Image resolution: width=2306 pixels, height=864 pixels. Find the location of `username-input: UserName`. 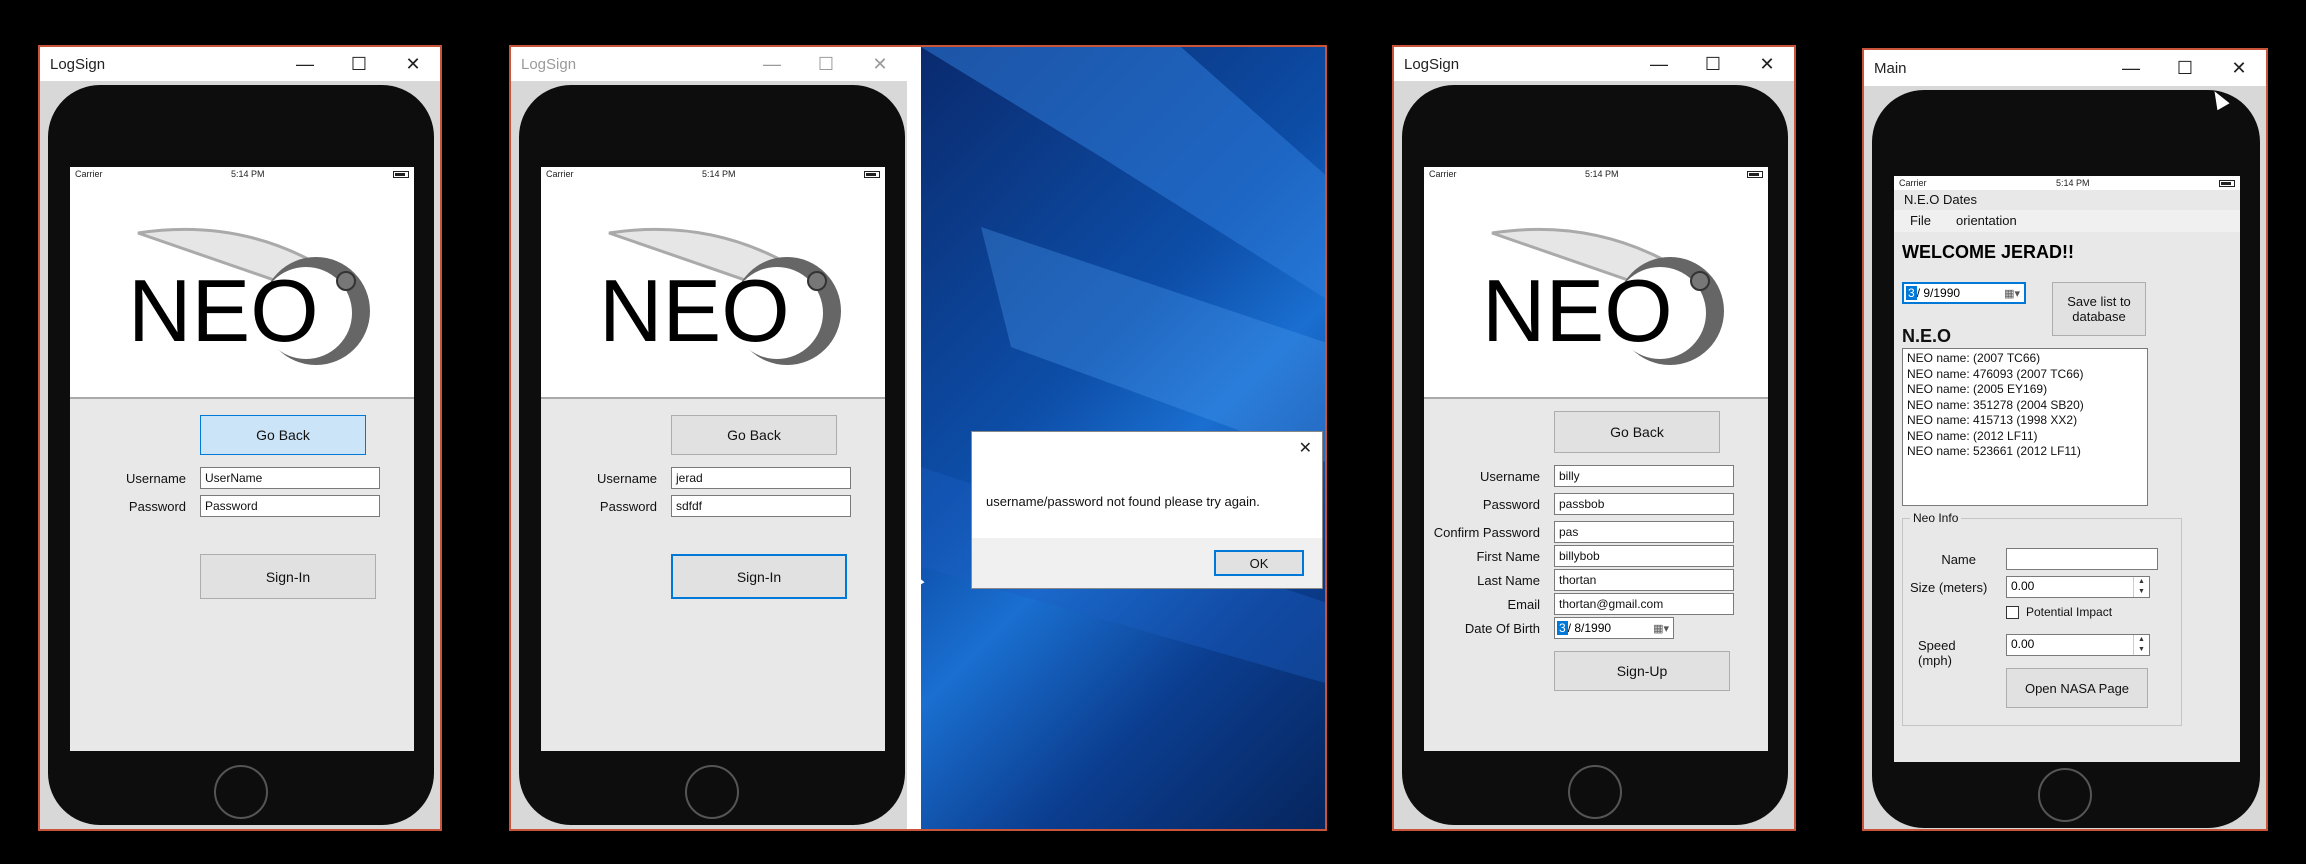

username-input: UserName is located at coordinates (290, 478).